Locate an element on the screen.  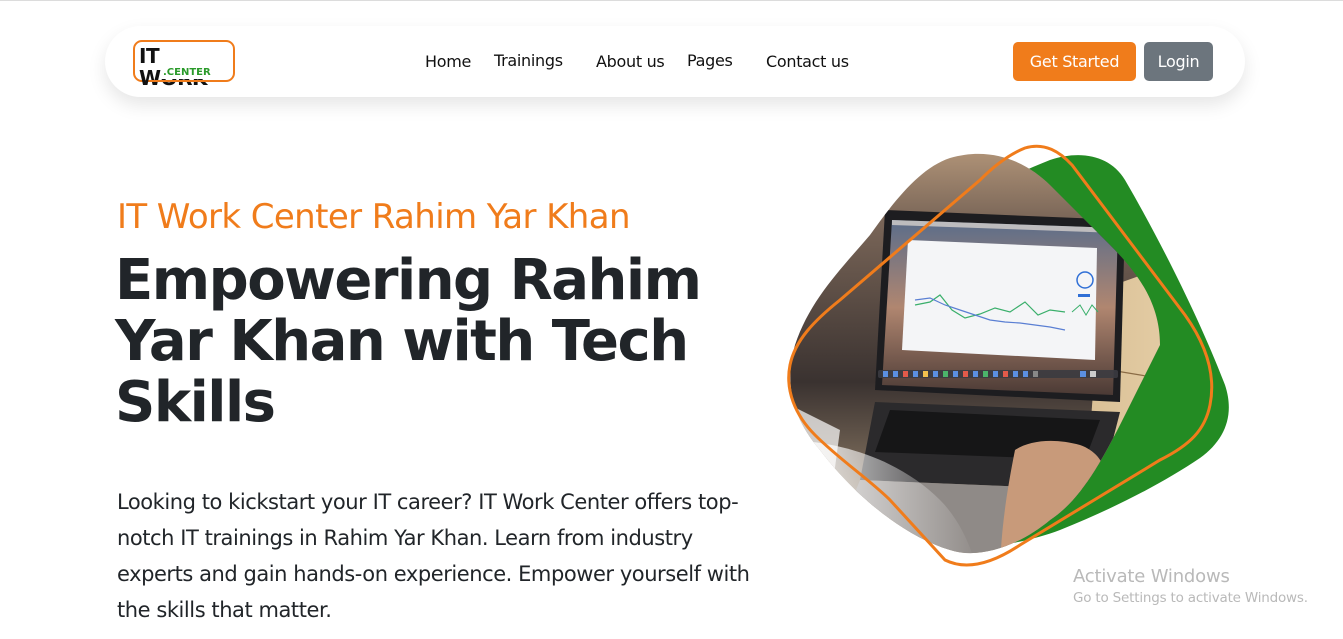
nav-home: Home is located at coordinates (448, 62).